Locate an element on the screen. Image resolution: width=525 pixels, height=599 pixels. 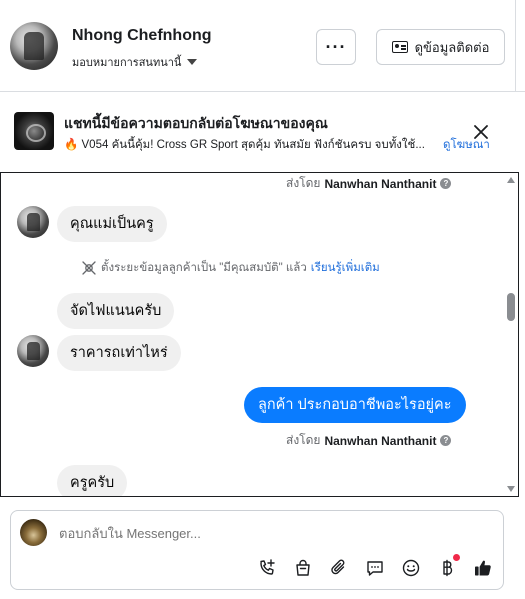
scroll-thumb is located at coordinates (511, 307).